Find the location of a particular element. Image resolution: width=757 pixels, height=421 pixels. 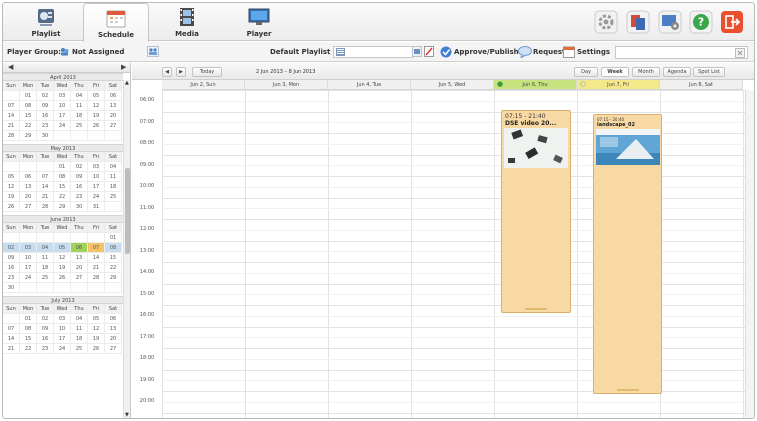

display-settings-button is located at coordinates (670, 22).